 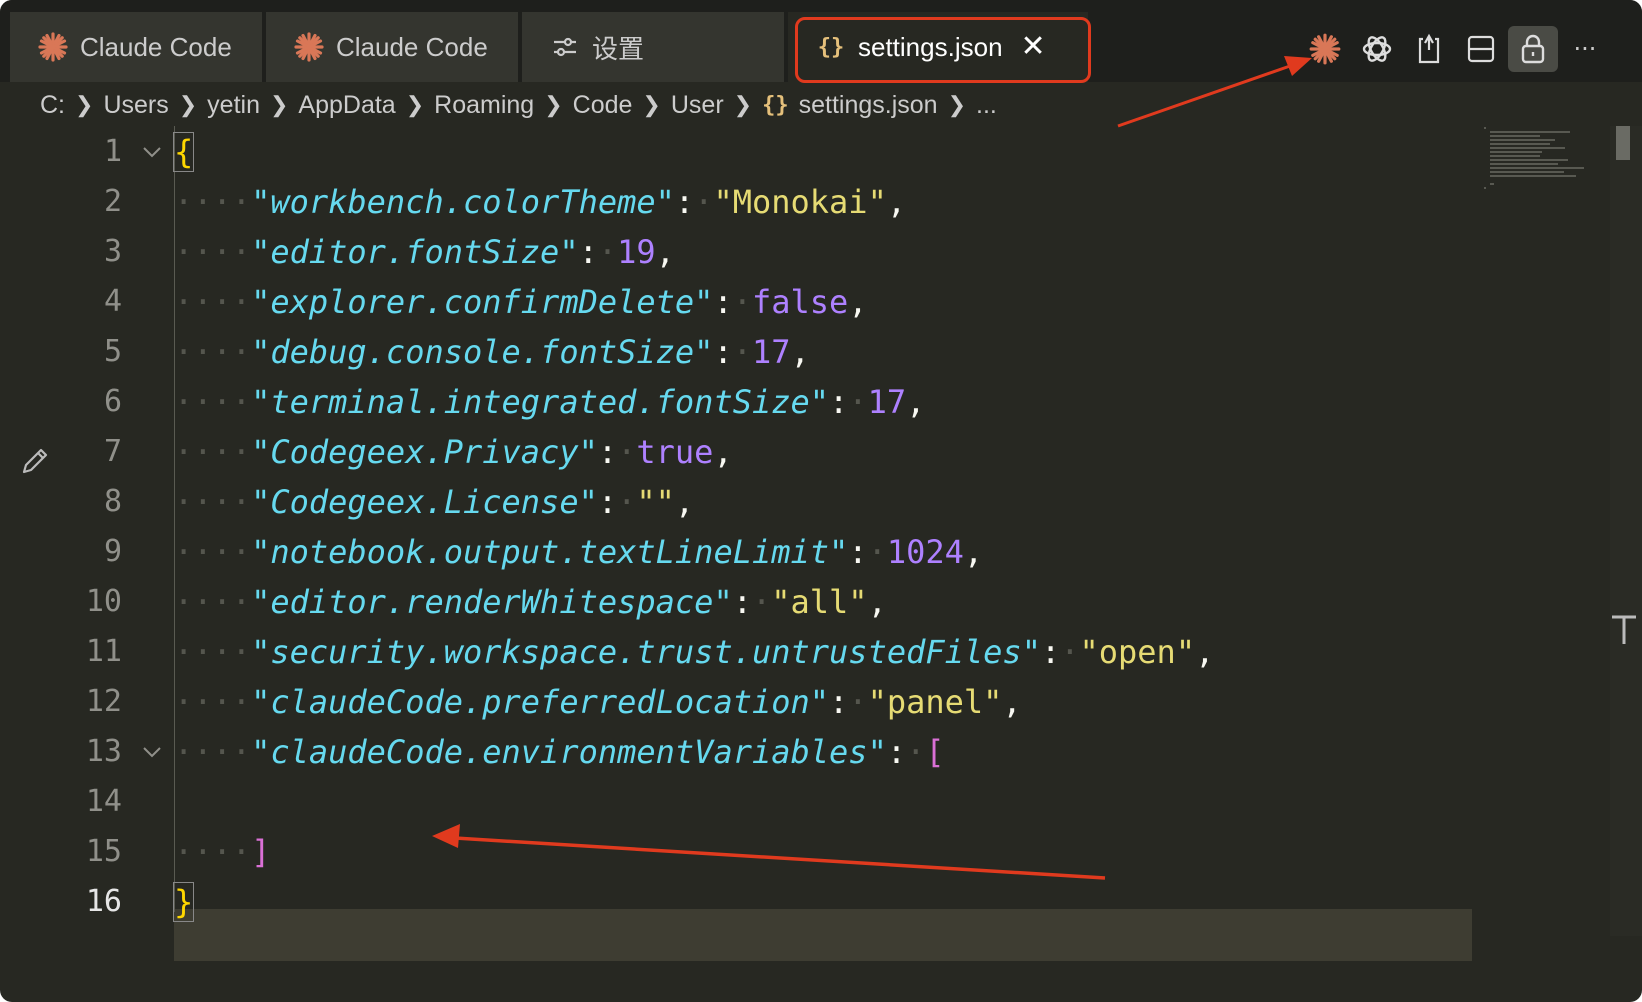 I want to click on code-text: }, so click(x=183, y=902).